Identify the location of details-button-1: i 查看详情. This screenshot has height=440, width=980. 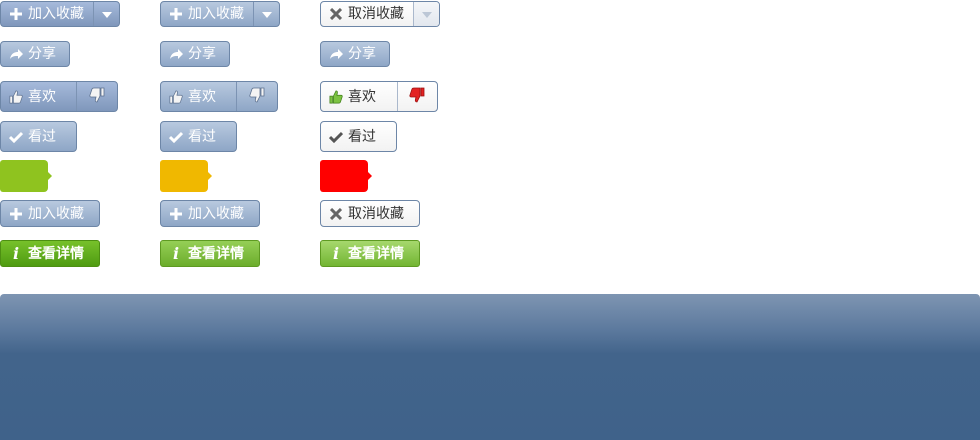
(50, 253).